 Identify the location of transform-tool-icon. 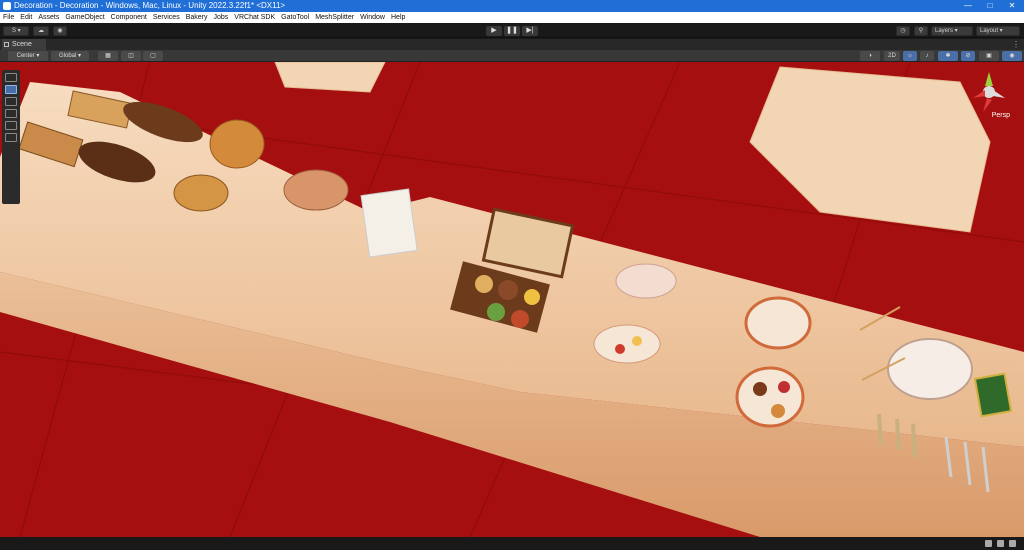
(11, 137).